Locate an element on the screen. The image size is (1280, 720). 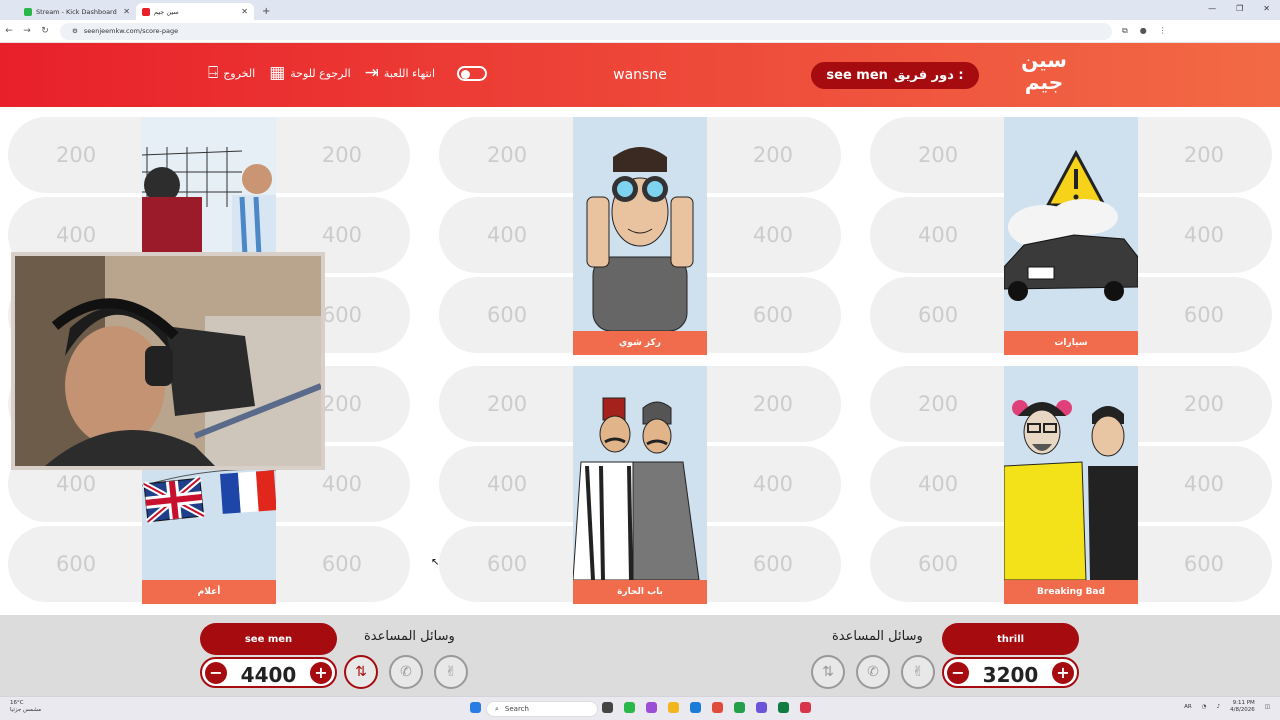
task-view-icon is located at coordinates (607, 707).